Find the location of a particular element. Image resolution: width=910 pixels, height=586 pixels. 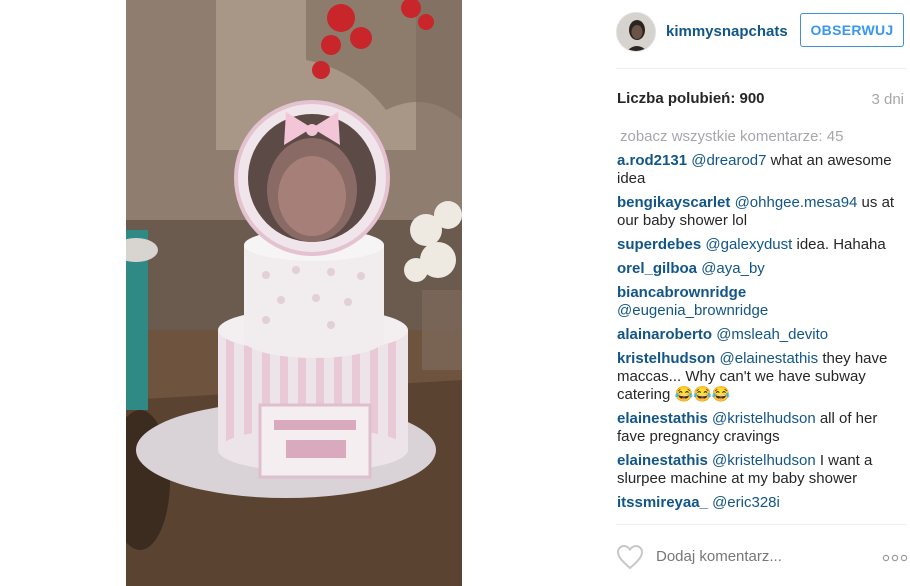

comment-username: bengikayscarlet is located at coordinates (673, 202).